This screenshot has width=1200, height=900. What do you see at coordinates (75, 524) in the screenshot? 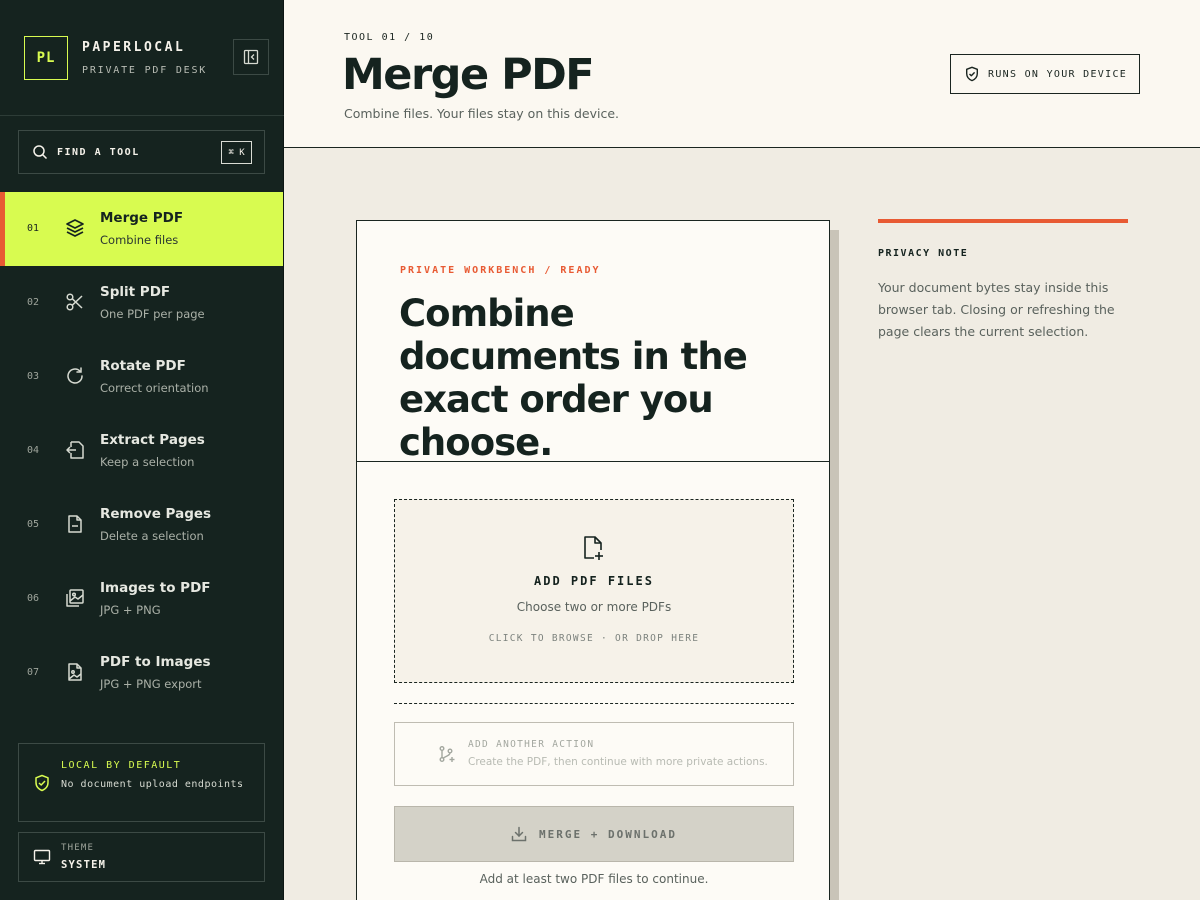
I see `file-remove-icon` at bounding box center [75, 524].